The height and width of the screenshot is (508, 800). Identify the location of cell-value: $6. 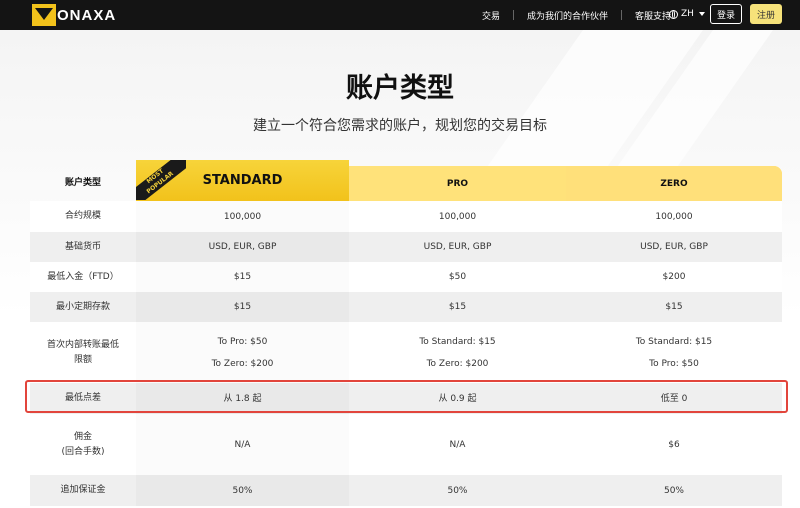
(674, 444).